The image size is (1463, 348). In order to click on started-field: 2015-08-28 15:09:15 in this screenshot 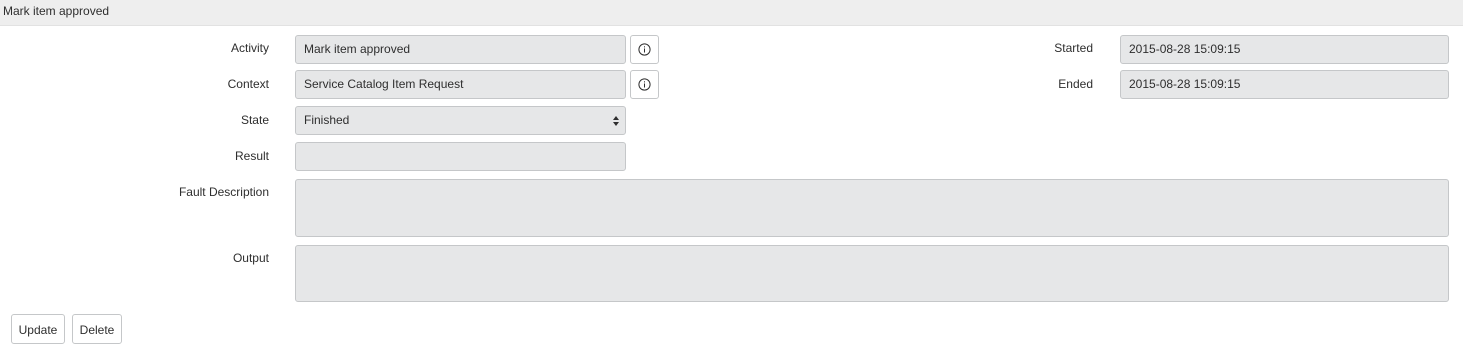, I will do `click(1284, 49)`.